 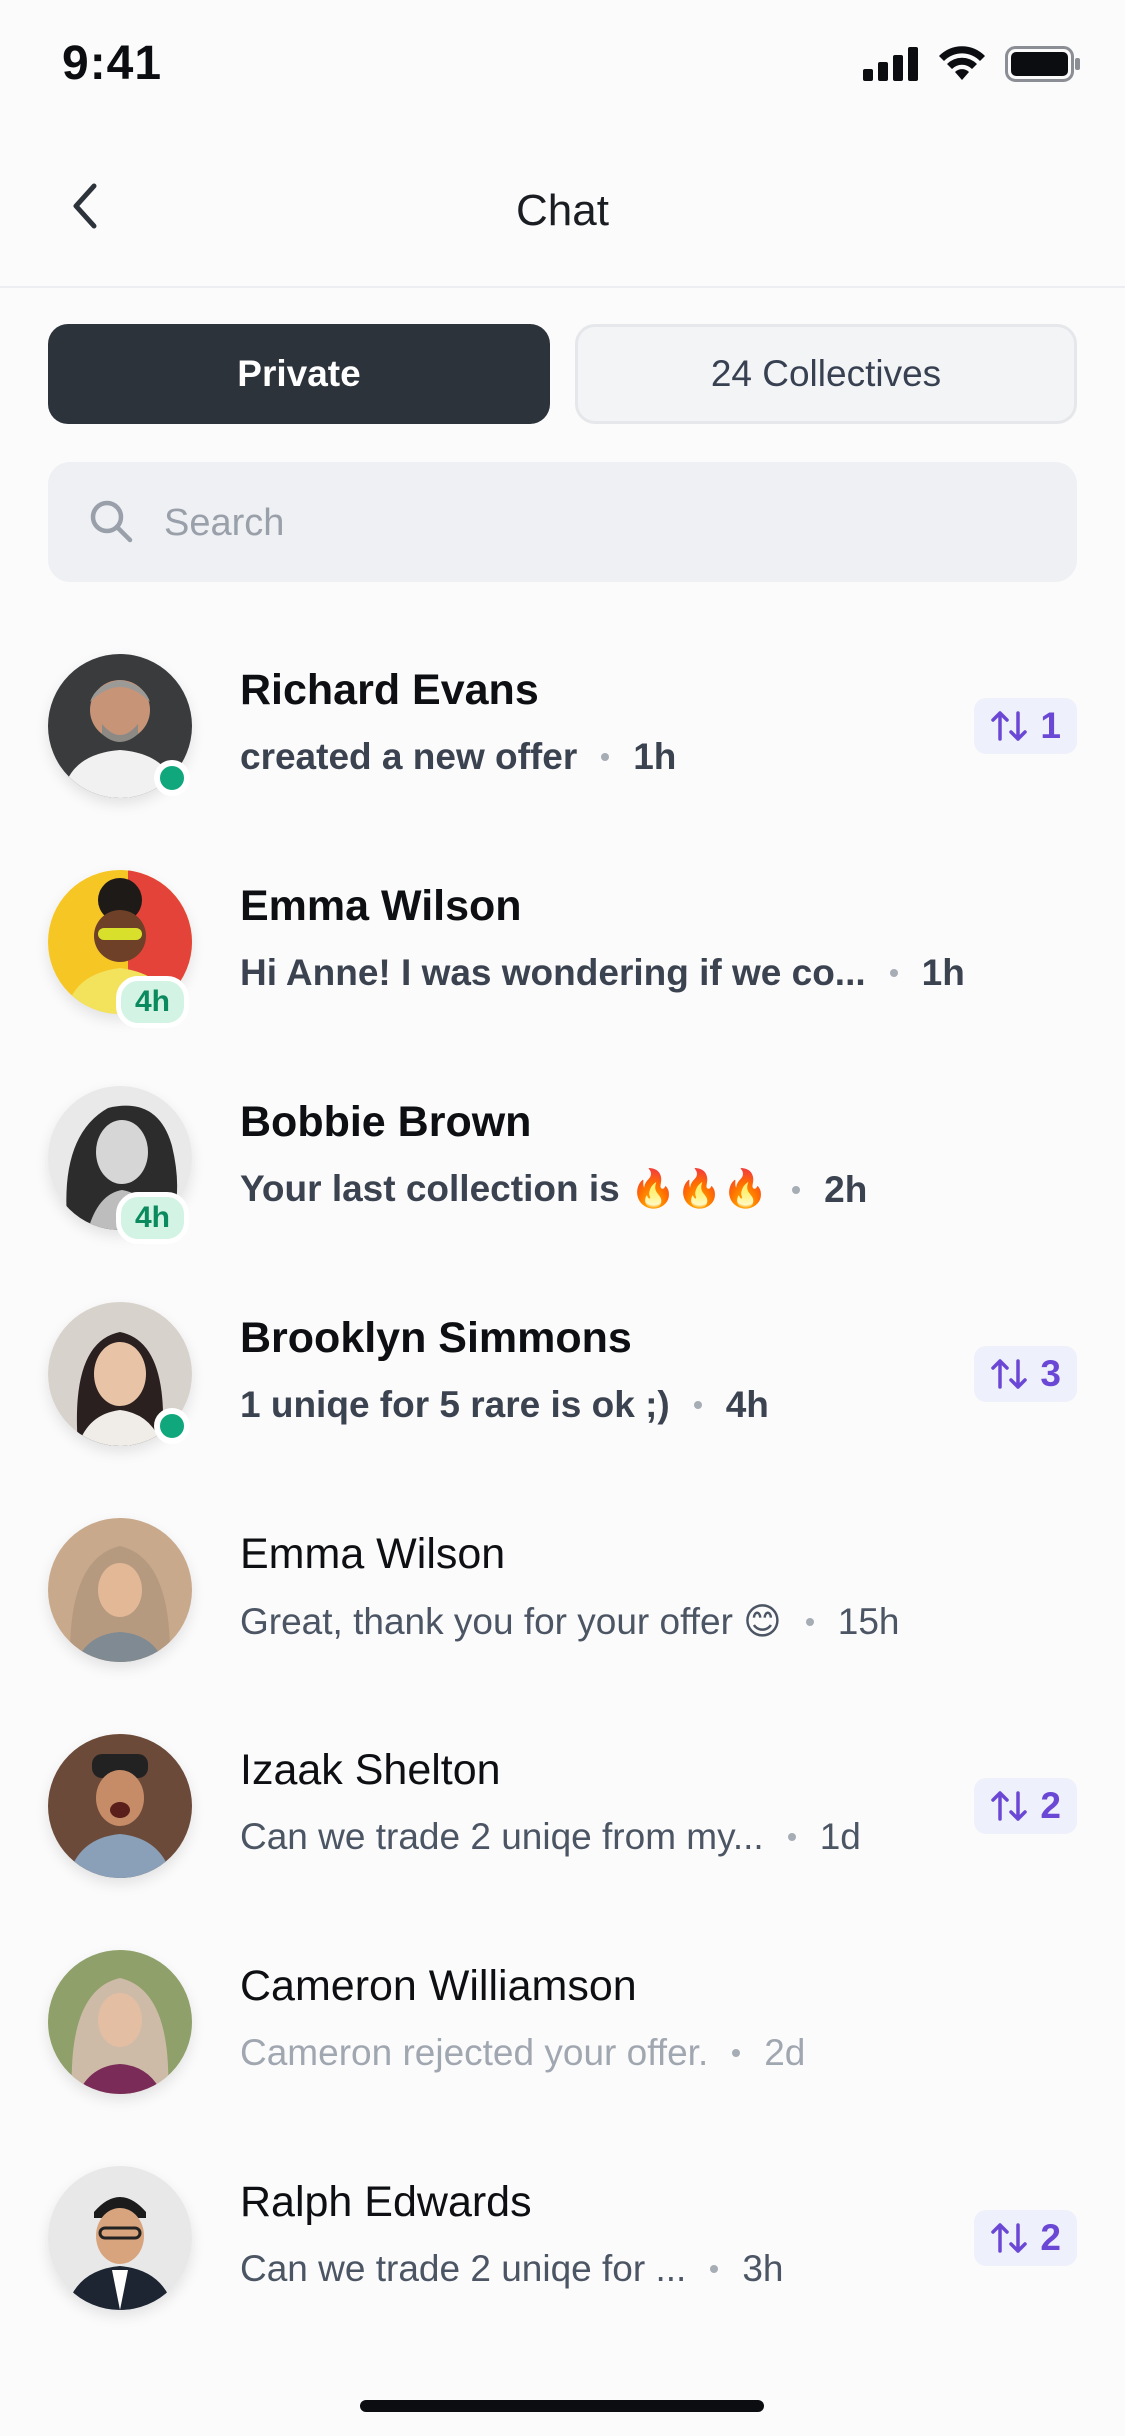 What do you see at coordinates (370, 1770) in the screenshot?
I see `contact-name: Izaak Shelton` at bounding box center [370, 1770].